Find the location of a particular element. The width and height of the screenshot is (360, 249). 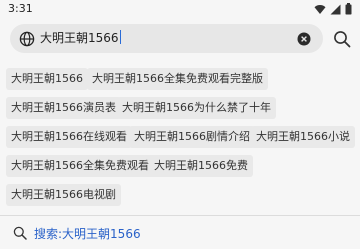

search-query-text: 大明王朝1566 is located at coordinates (80, 38).